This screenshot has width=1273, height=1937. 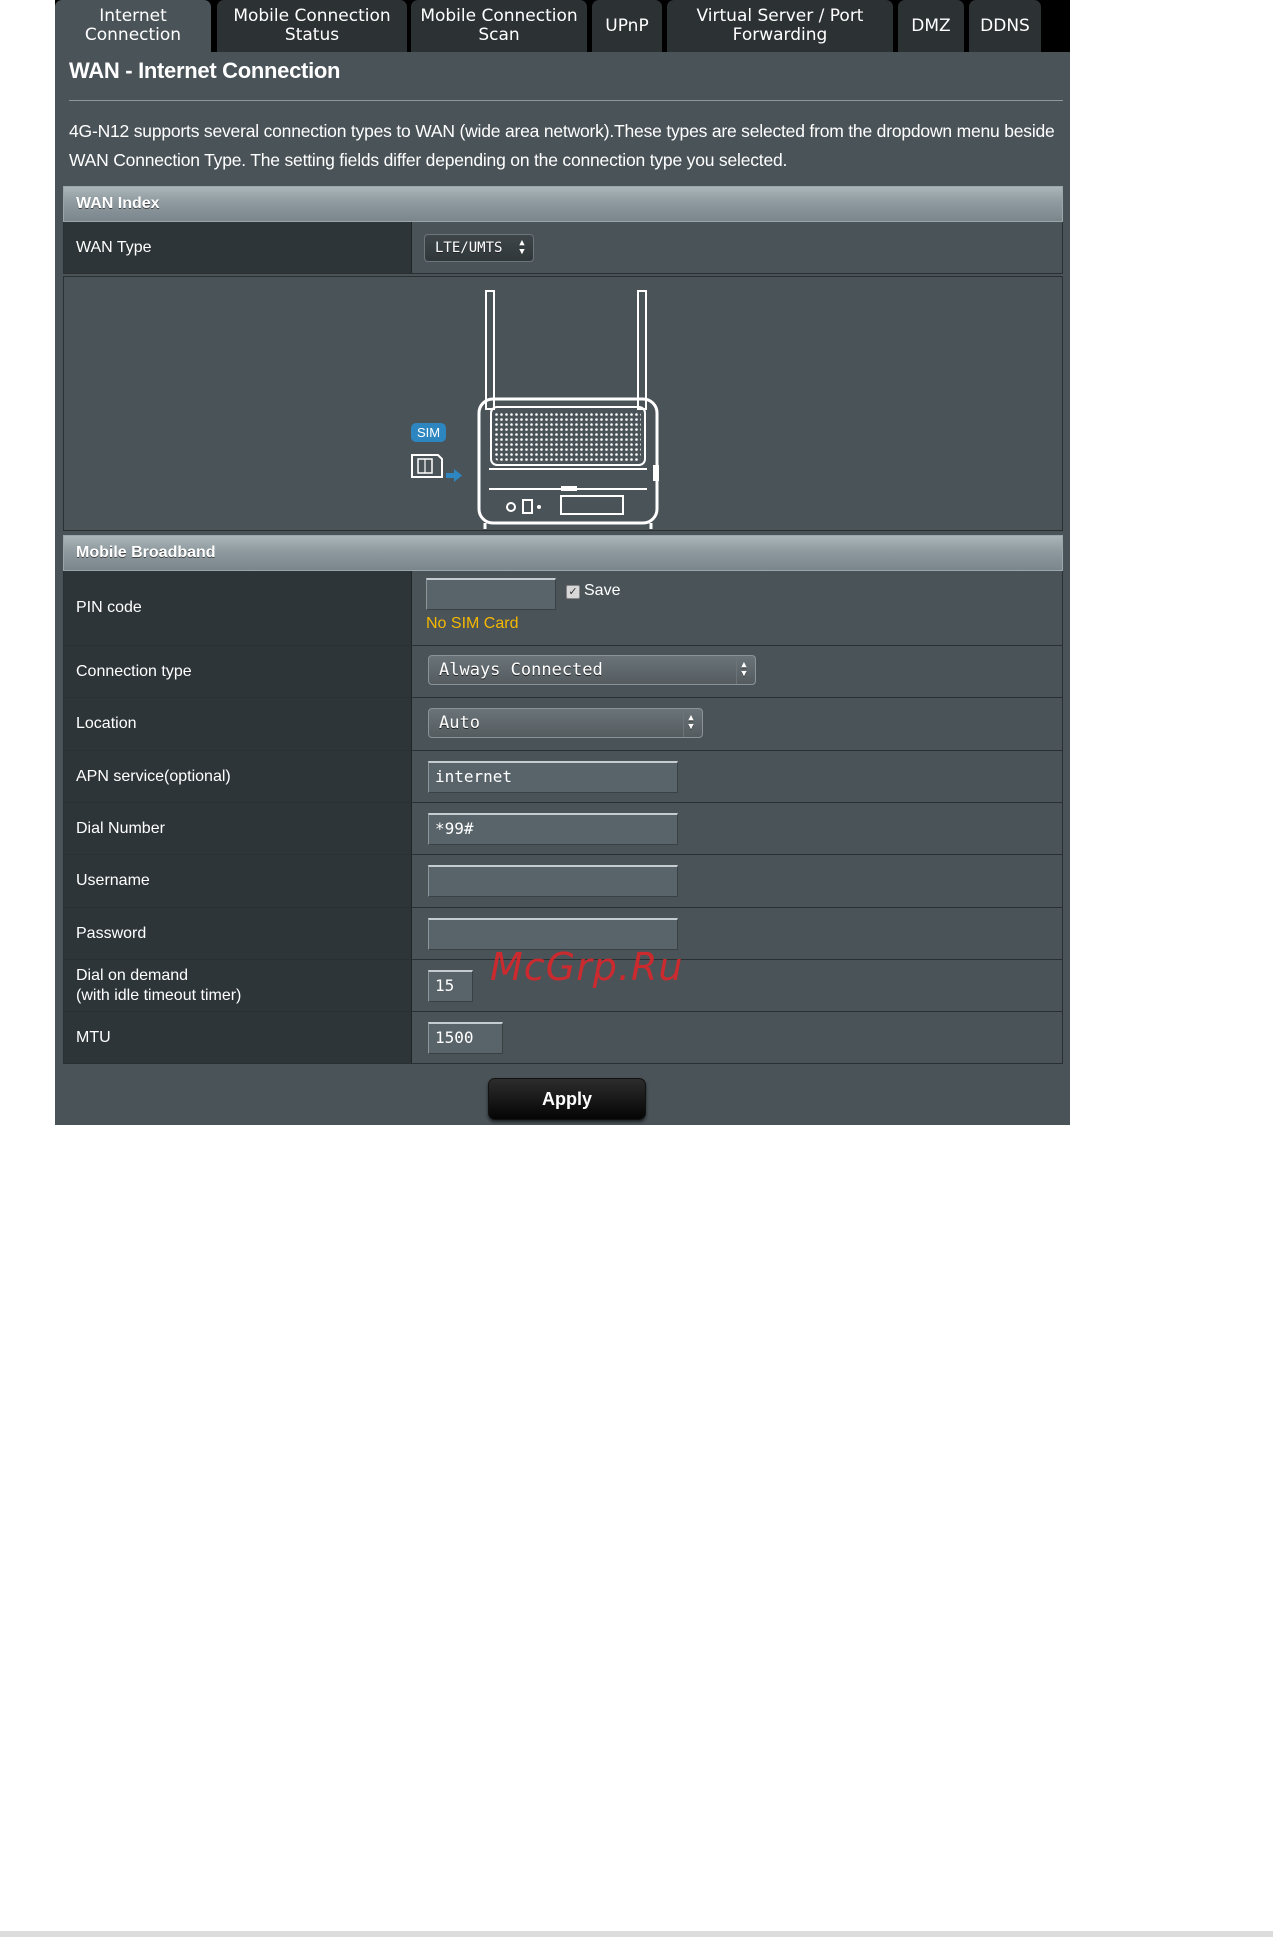 I want to click on router-illustration: SIM, so click(x=535, y=409).